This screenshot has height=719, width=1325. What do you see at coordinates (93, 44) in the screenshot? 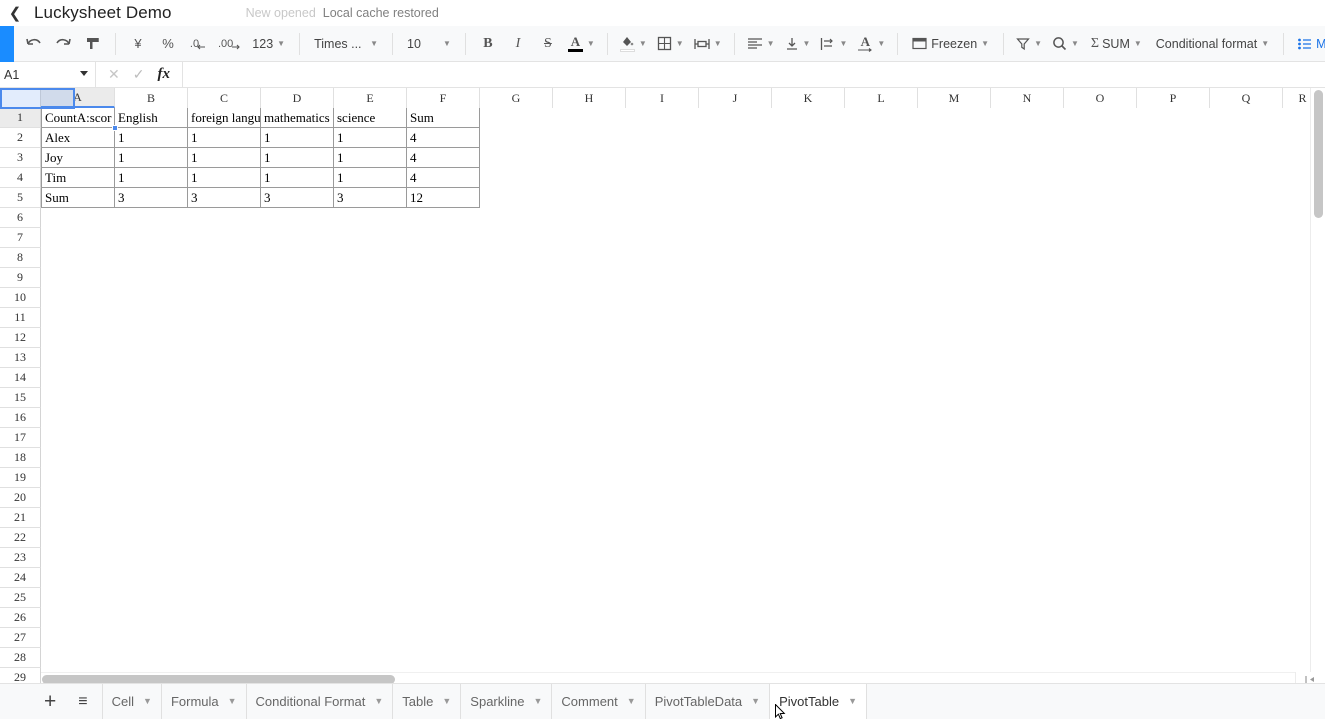
I see `format-painter-icon` at bounding box center [93, 44].